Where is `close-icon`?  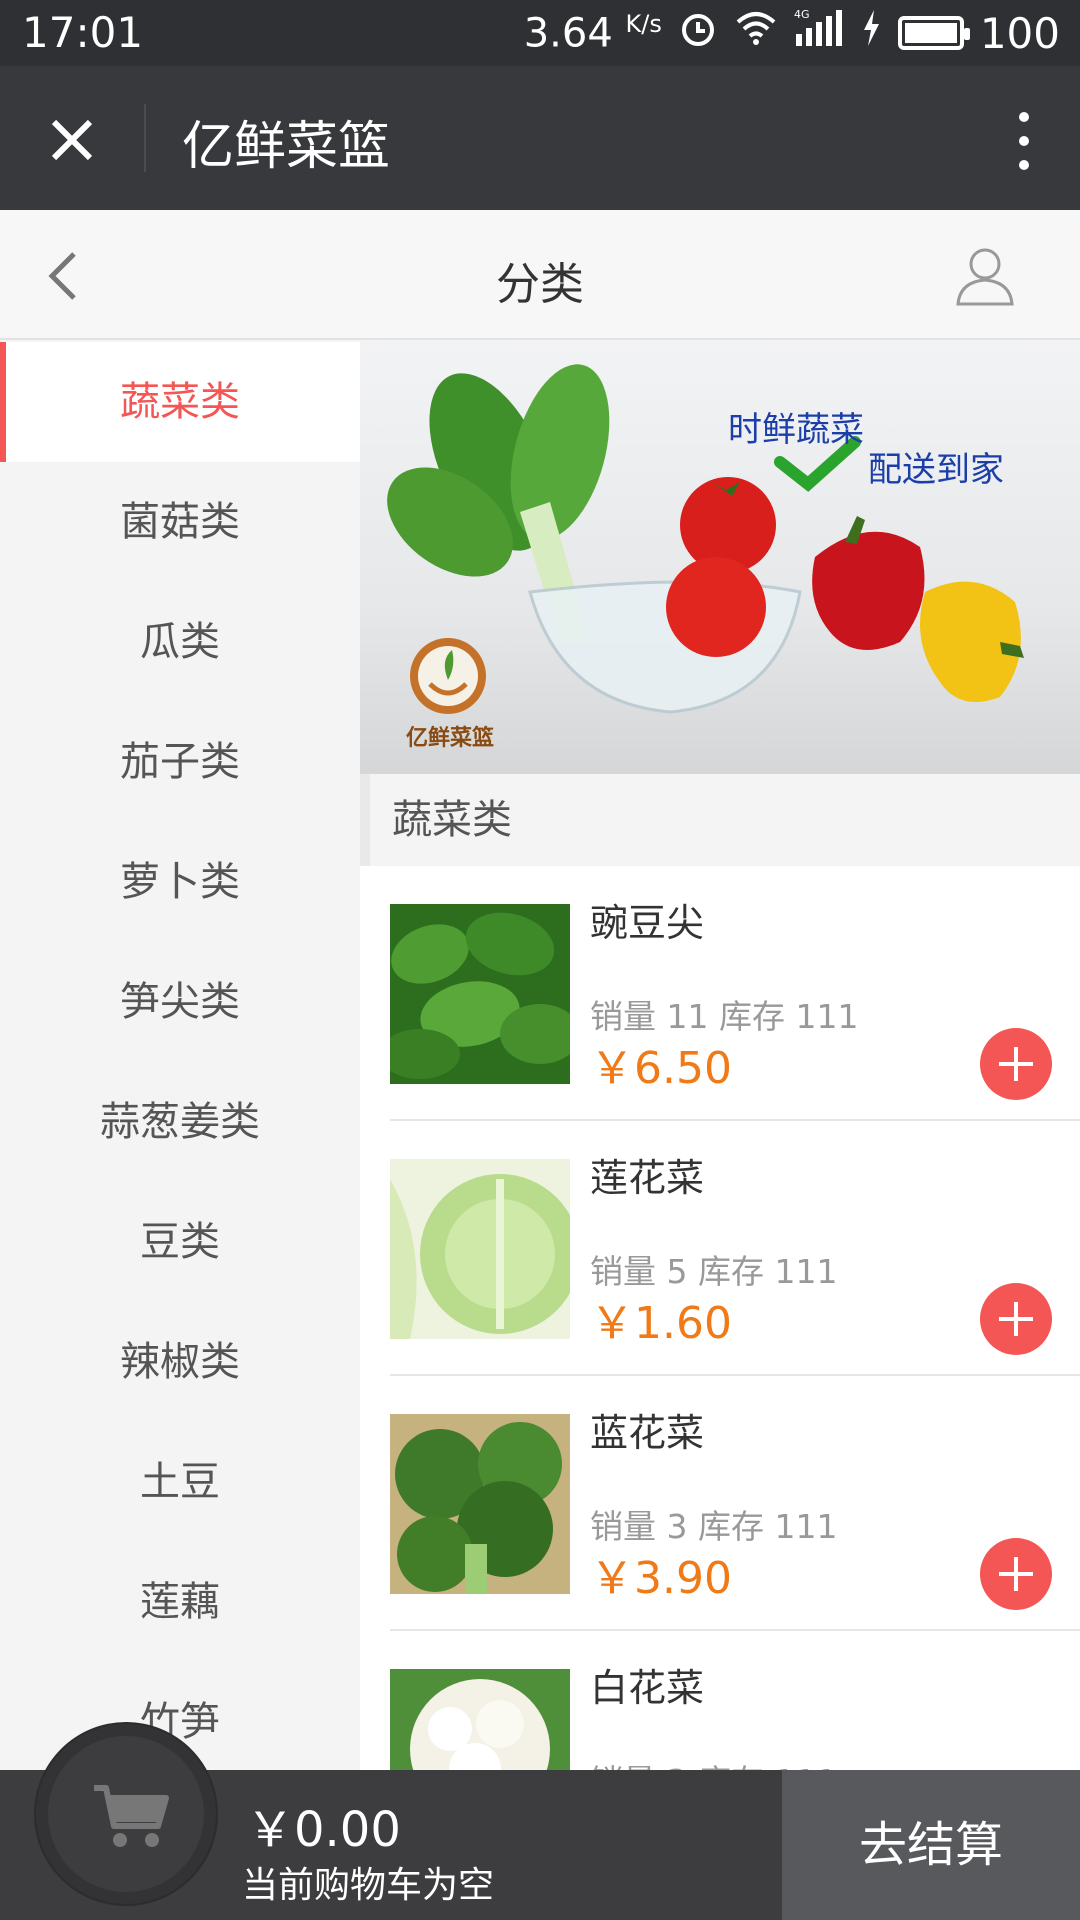 close-icon is located at coordinates (72, 140).